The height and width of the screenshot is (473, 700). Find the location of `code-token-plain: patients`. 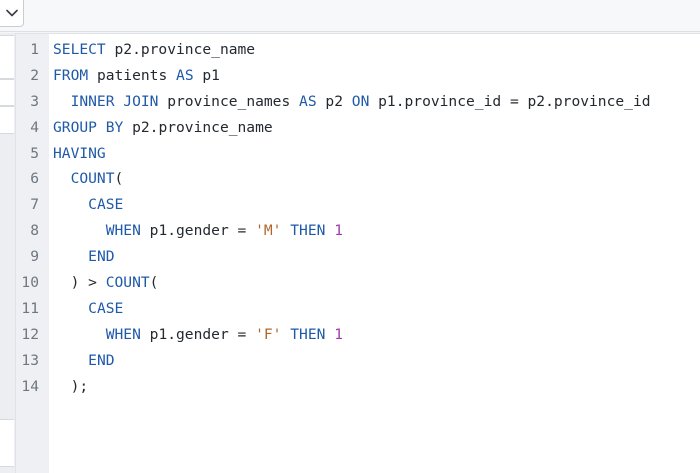

code-token-plain: patients is located at coordinates (132, 75).